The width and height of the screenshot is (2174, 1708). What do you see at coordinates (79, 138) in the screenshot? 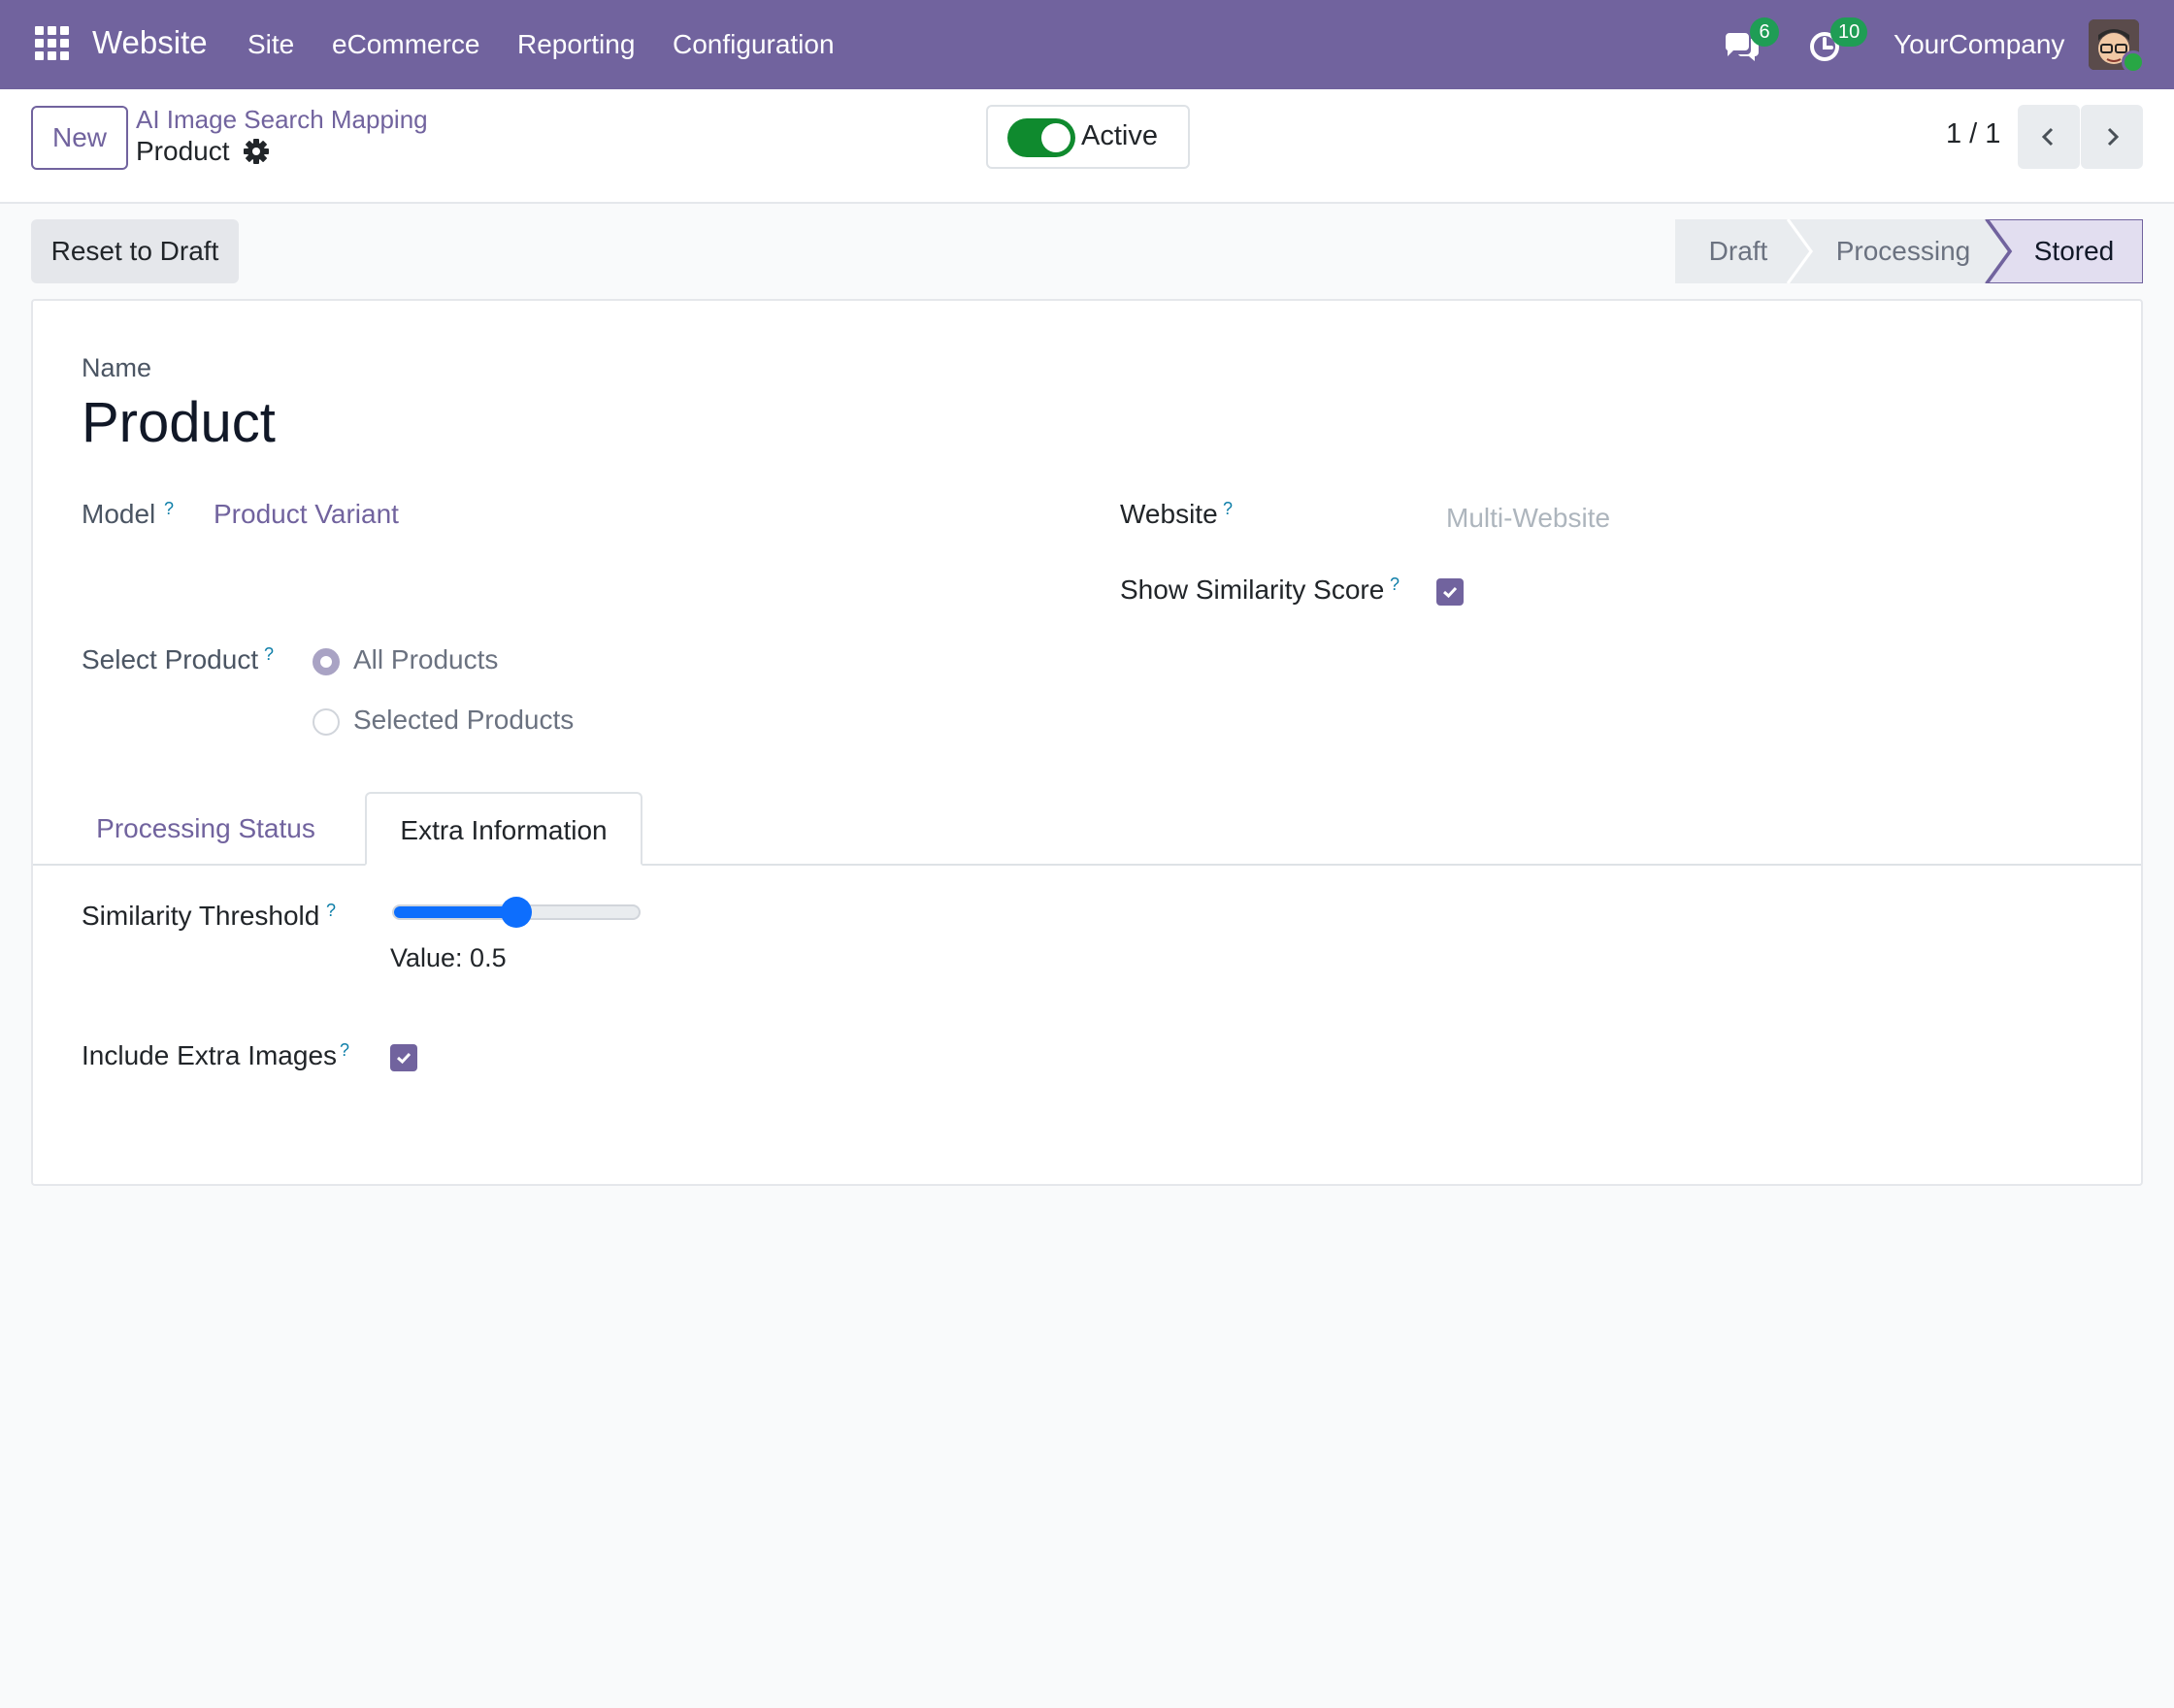
I see `new-button: New` at bounding box center [79, 138].